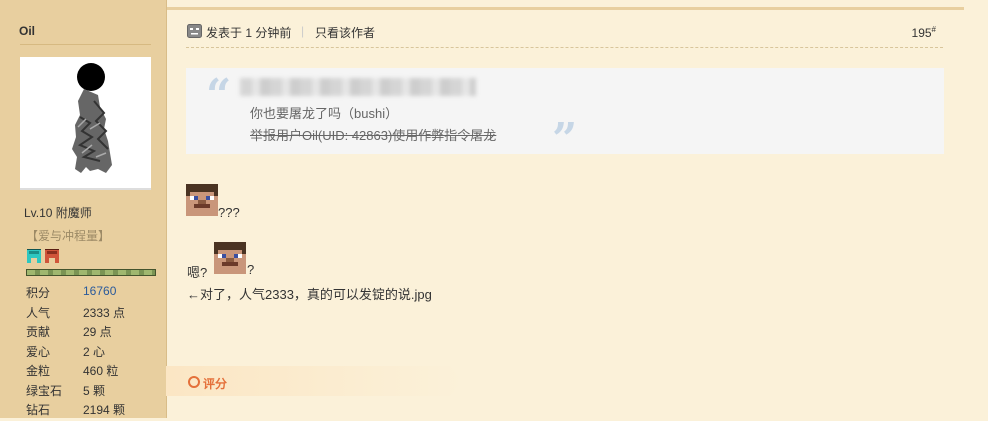 The image size is (988, 421). I want to click on rate-circle-icon, so click(194, 382).